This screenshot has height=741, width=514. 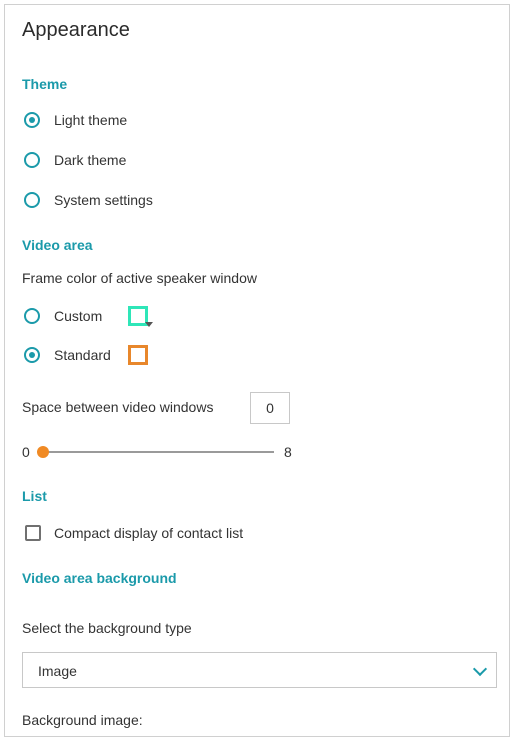 What do you see at coordinates (57, 671) in the screenshot?
I see `background-type-value: Image` at bounding box center [57, 671].